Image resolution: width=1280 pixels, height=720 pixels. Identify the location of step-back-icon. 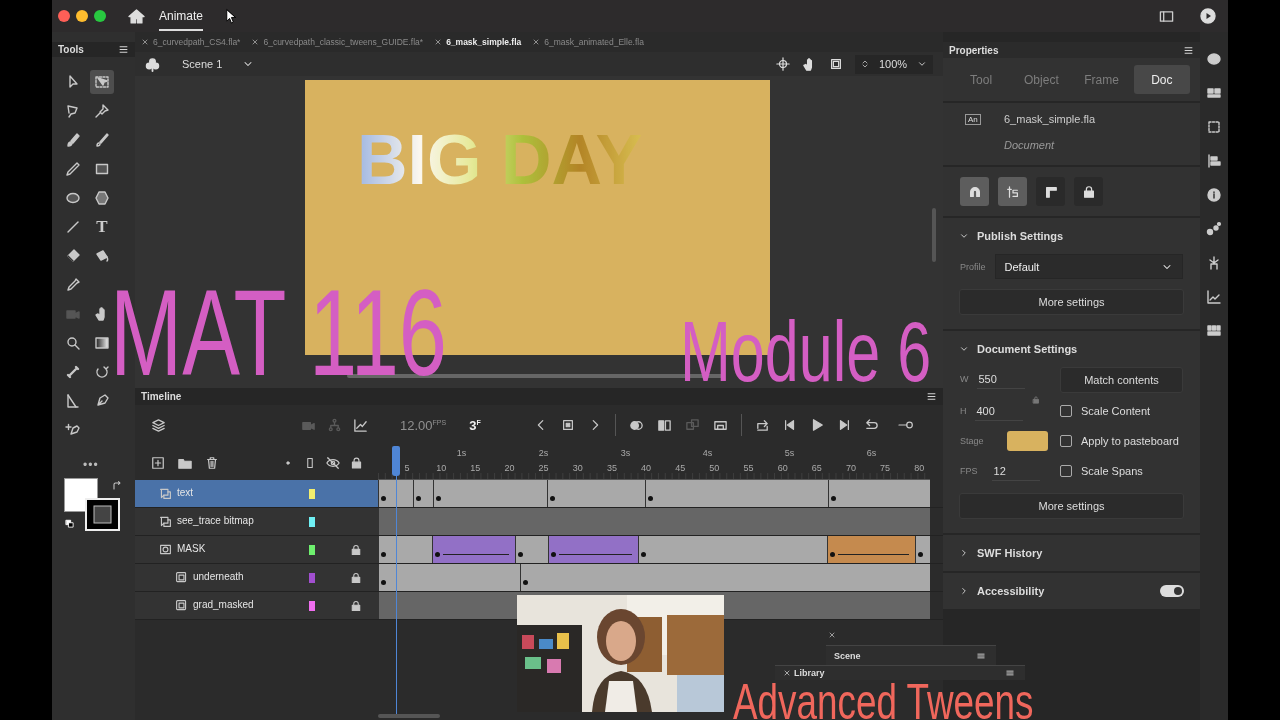
(789, 425).